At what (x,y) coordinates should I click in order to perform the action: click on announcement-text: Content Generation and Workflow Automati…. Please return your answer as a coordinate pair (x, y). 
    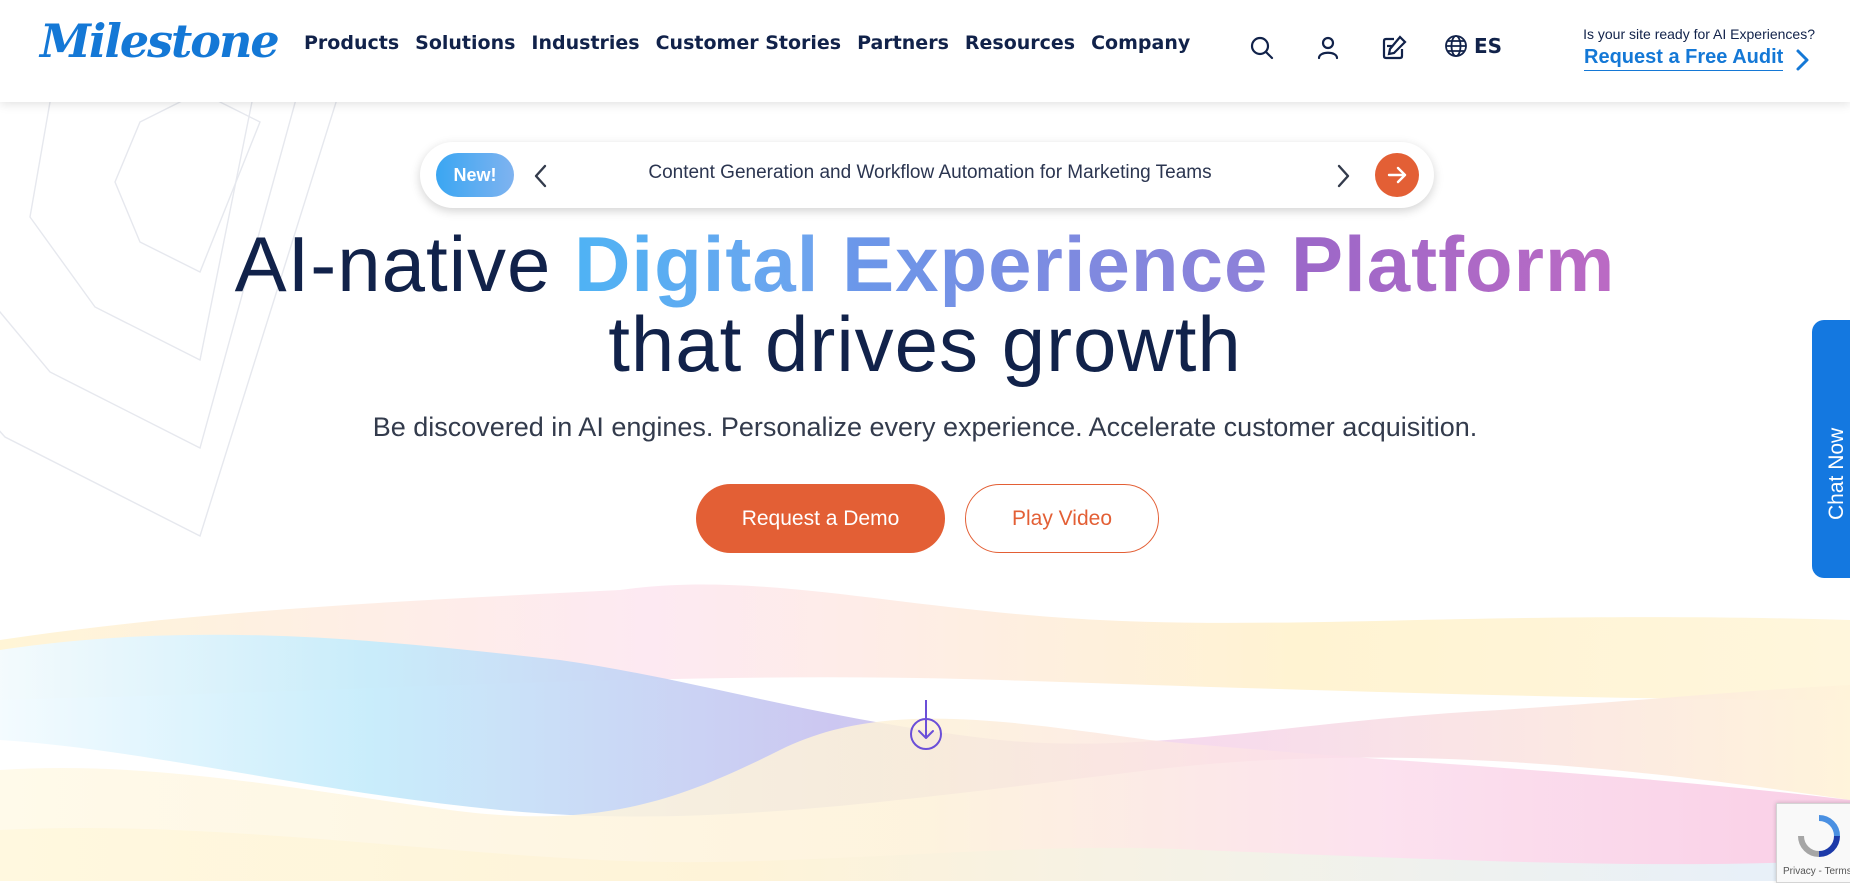
    Looking at the image, I should click on (930, 173).